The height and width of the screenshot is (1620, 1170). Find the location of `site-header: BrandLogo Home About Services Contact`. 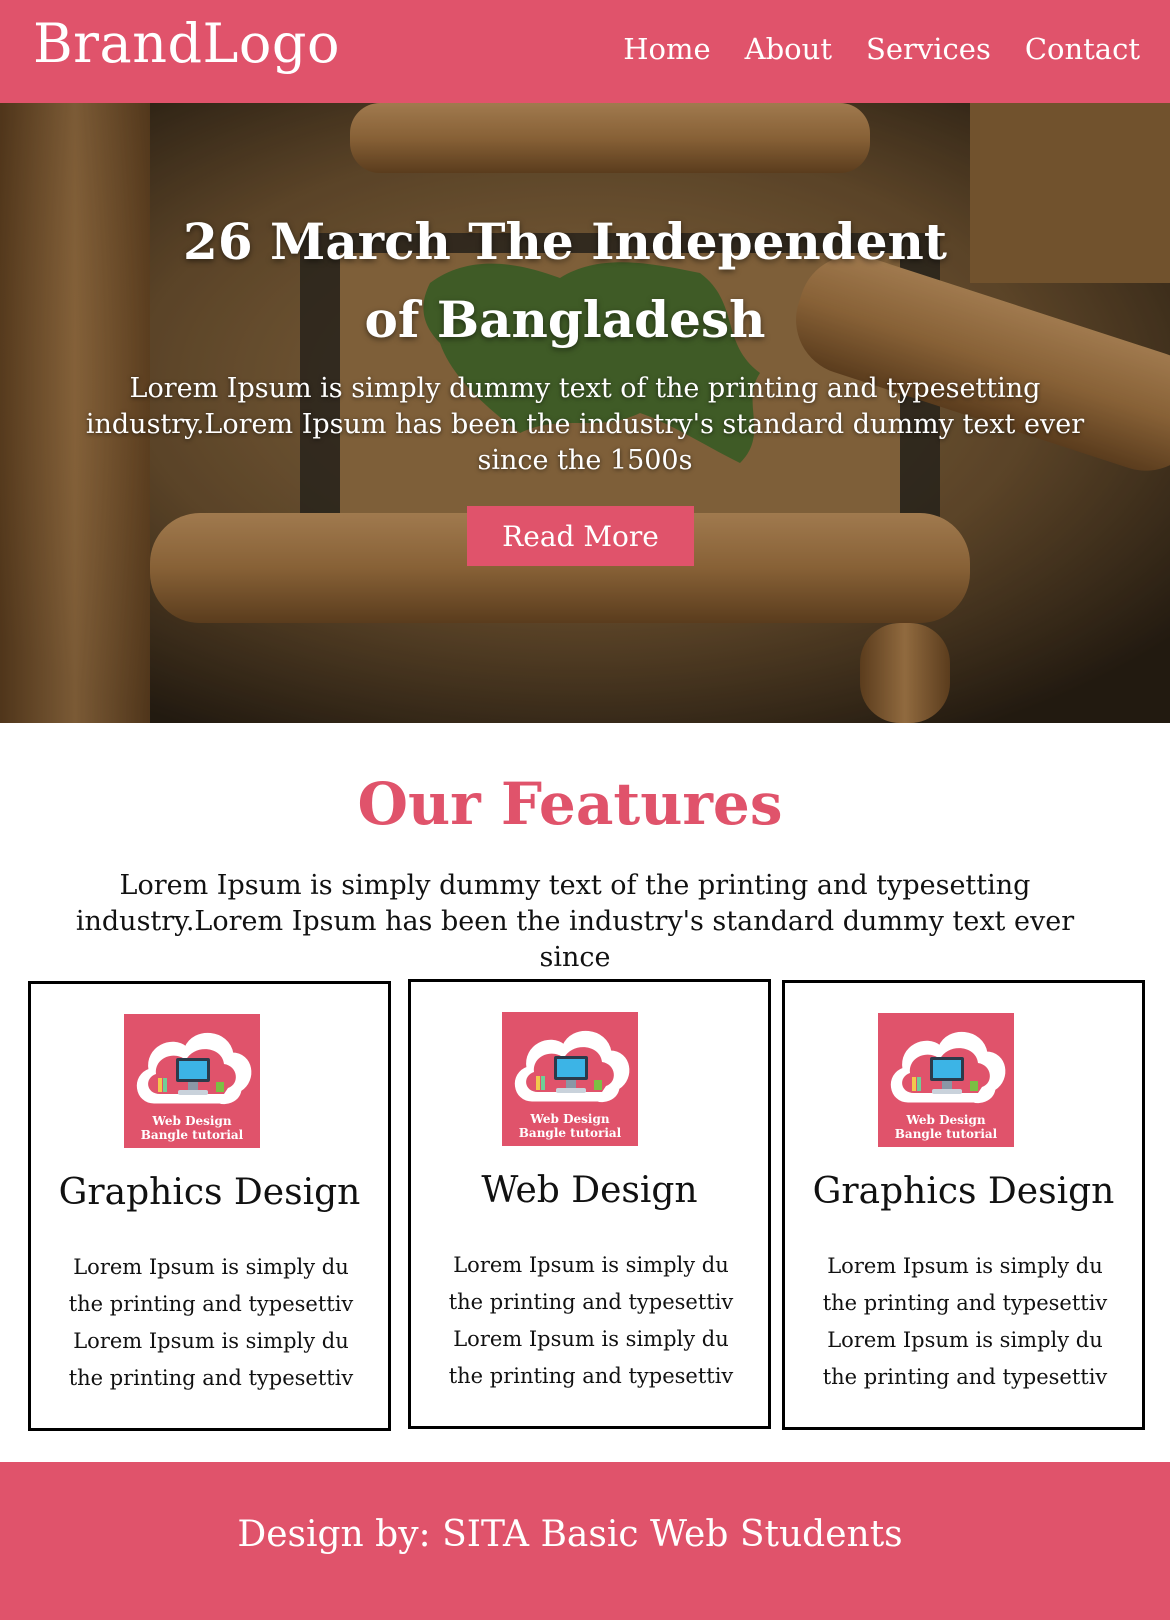

site-header: BrandLogo Home About Services Contact is located at coordinates (585, 51).